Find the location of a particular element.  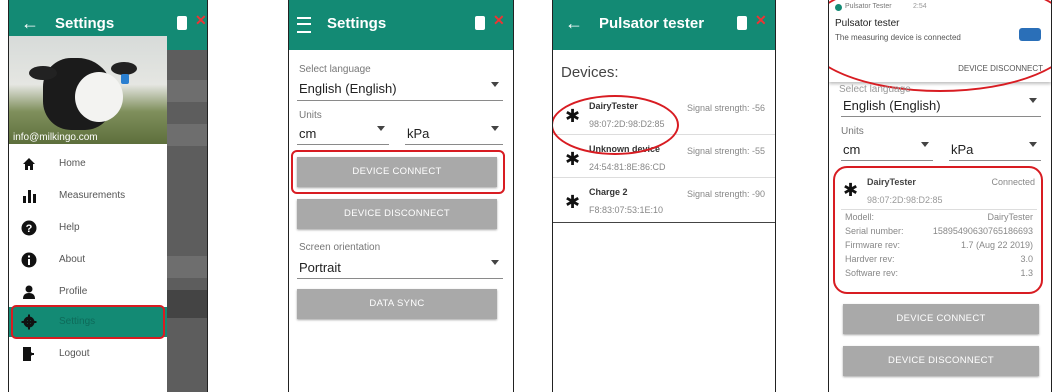

devices-heading: Devices: is located at coordinates (590, 72).